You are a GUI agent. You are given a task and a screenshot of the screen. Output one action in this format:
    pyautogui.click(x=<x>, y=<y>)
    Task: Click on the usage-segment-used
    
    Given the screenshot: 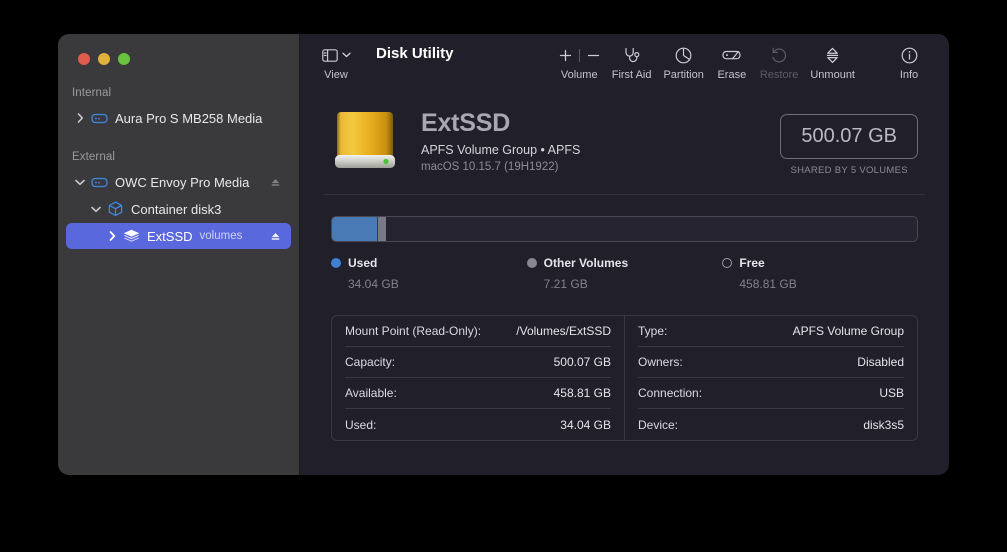 What is the action you would take?
    pyautogui.click(x=355, y=229)
    